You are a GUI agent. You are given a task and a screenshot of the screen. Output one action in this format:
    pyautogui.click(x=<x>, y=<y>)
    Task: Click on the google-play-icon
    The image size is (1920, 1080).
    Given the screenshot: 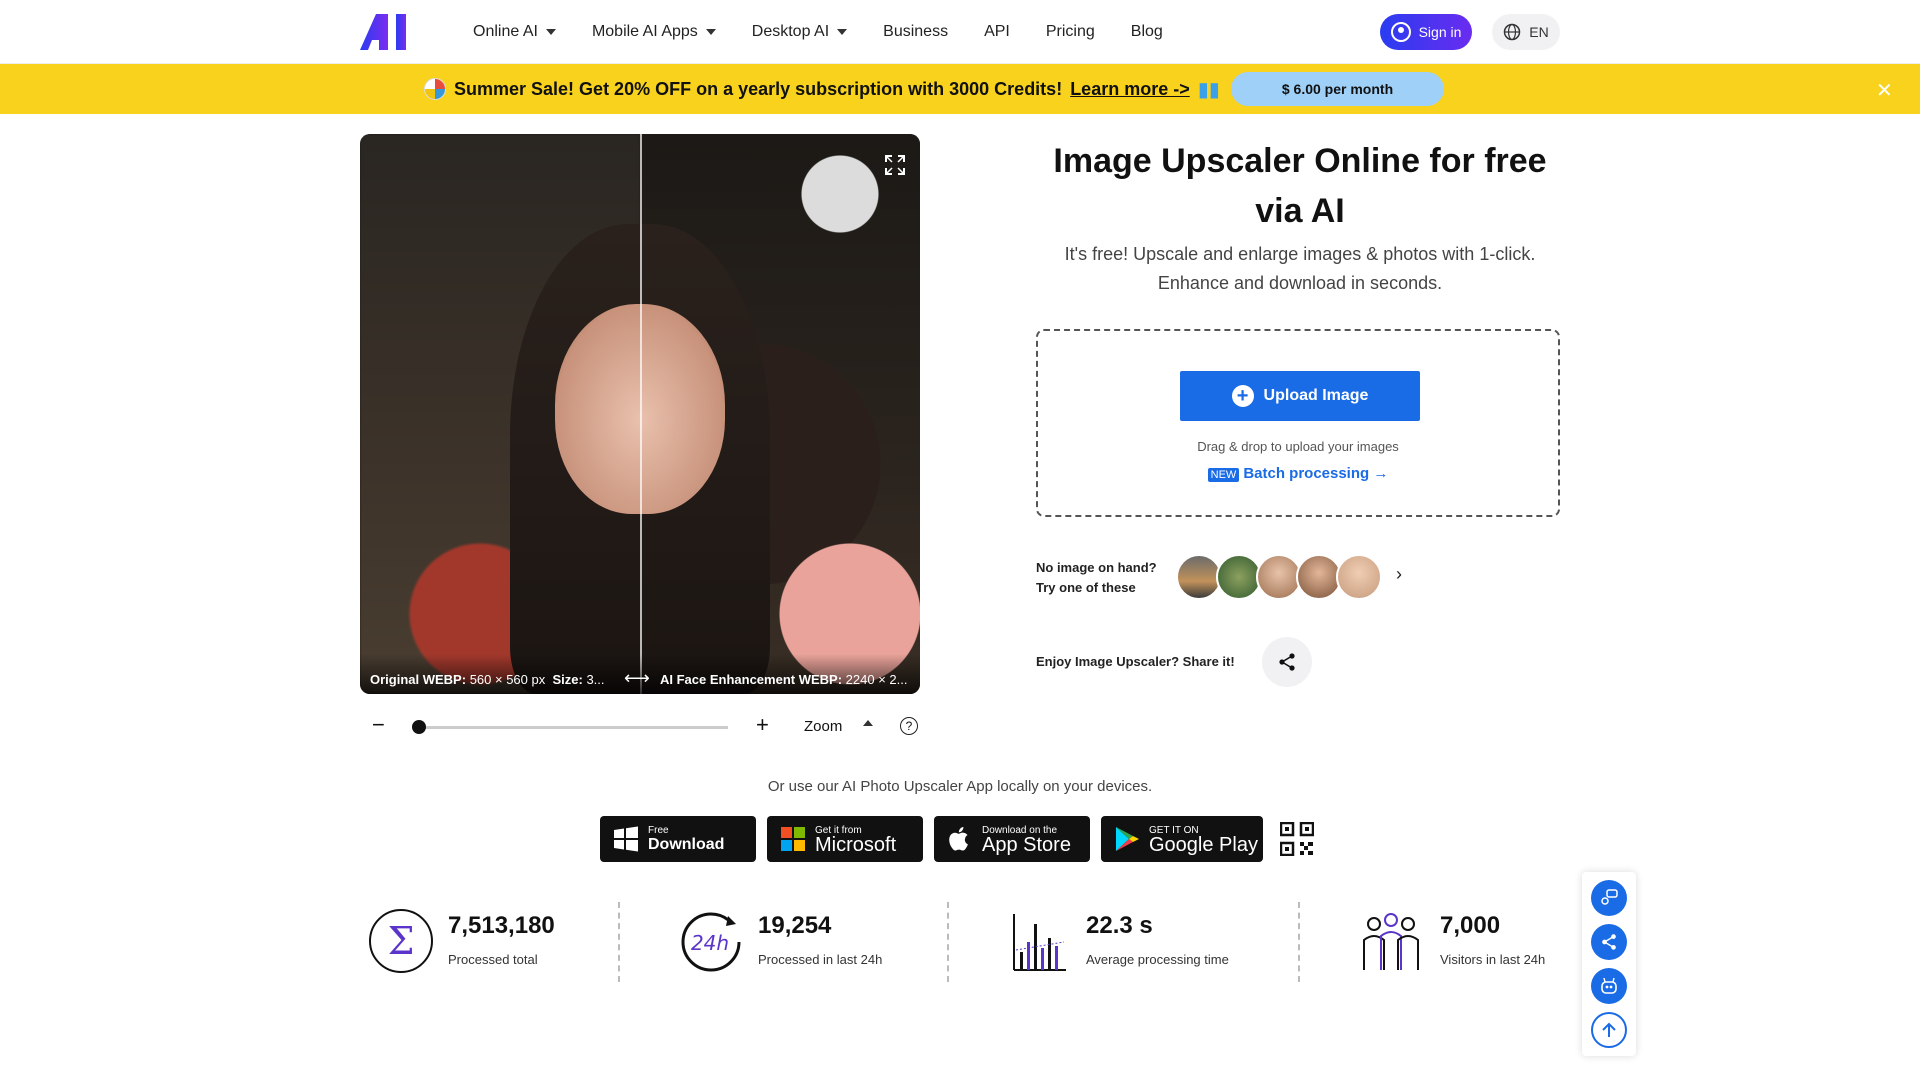 What is the action you would take?
    pyautogui.click(x=1127, y=839)
    